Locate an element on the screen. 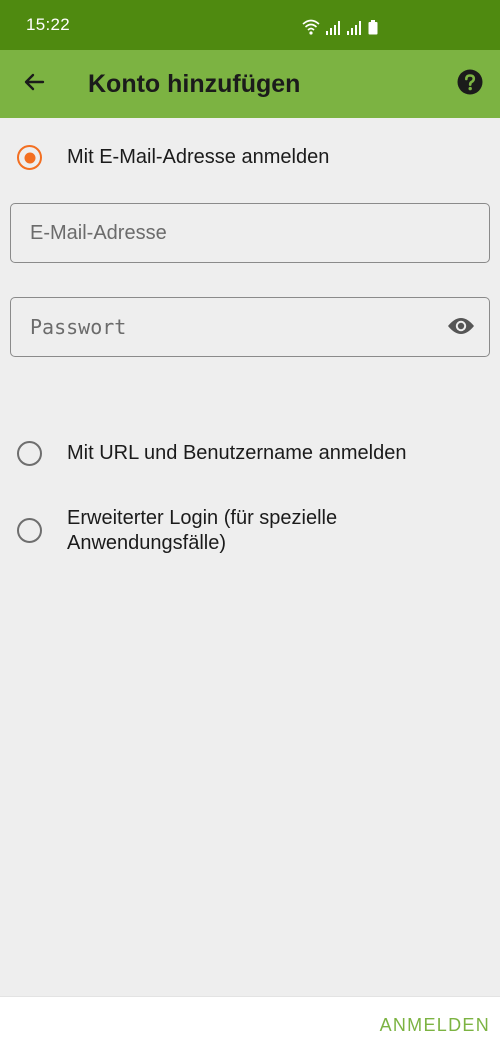 The image size is (500, 1056). app-bar: Konto hinzufügen is located at coordinates (250, 84).